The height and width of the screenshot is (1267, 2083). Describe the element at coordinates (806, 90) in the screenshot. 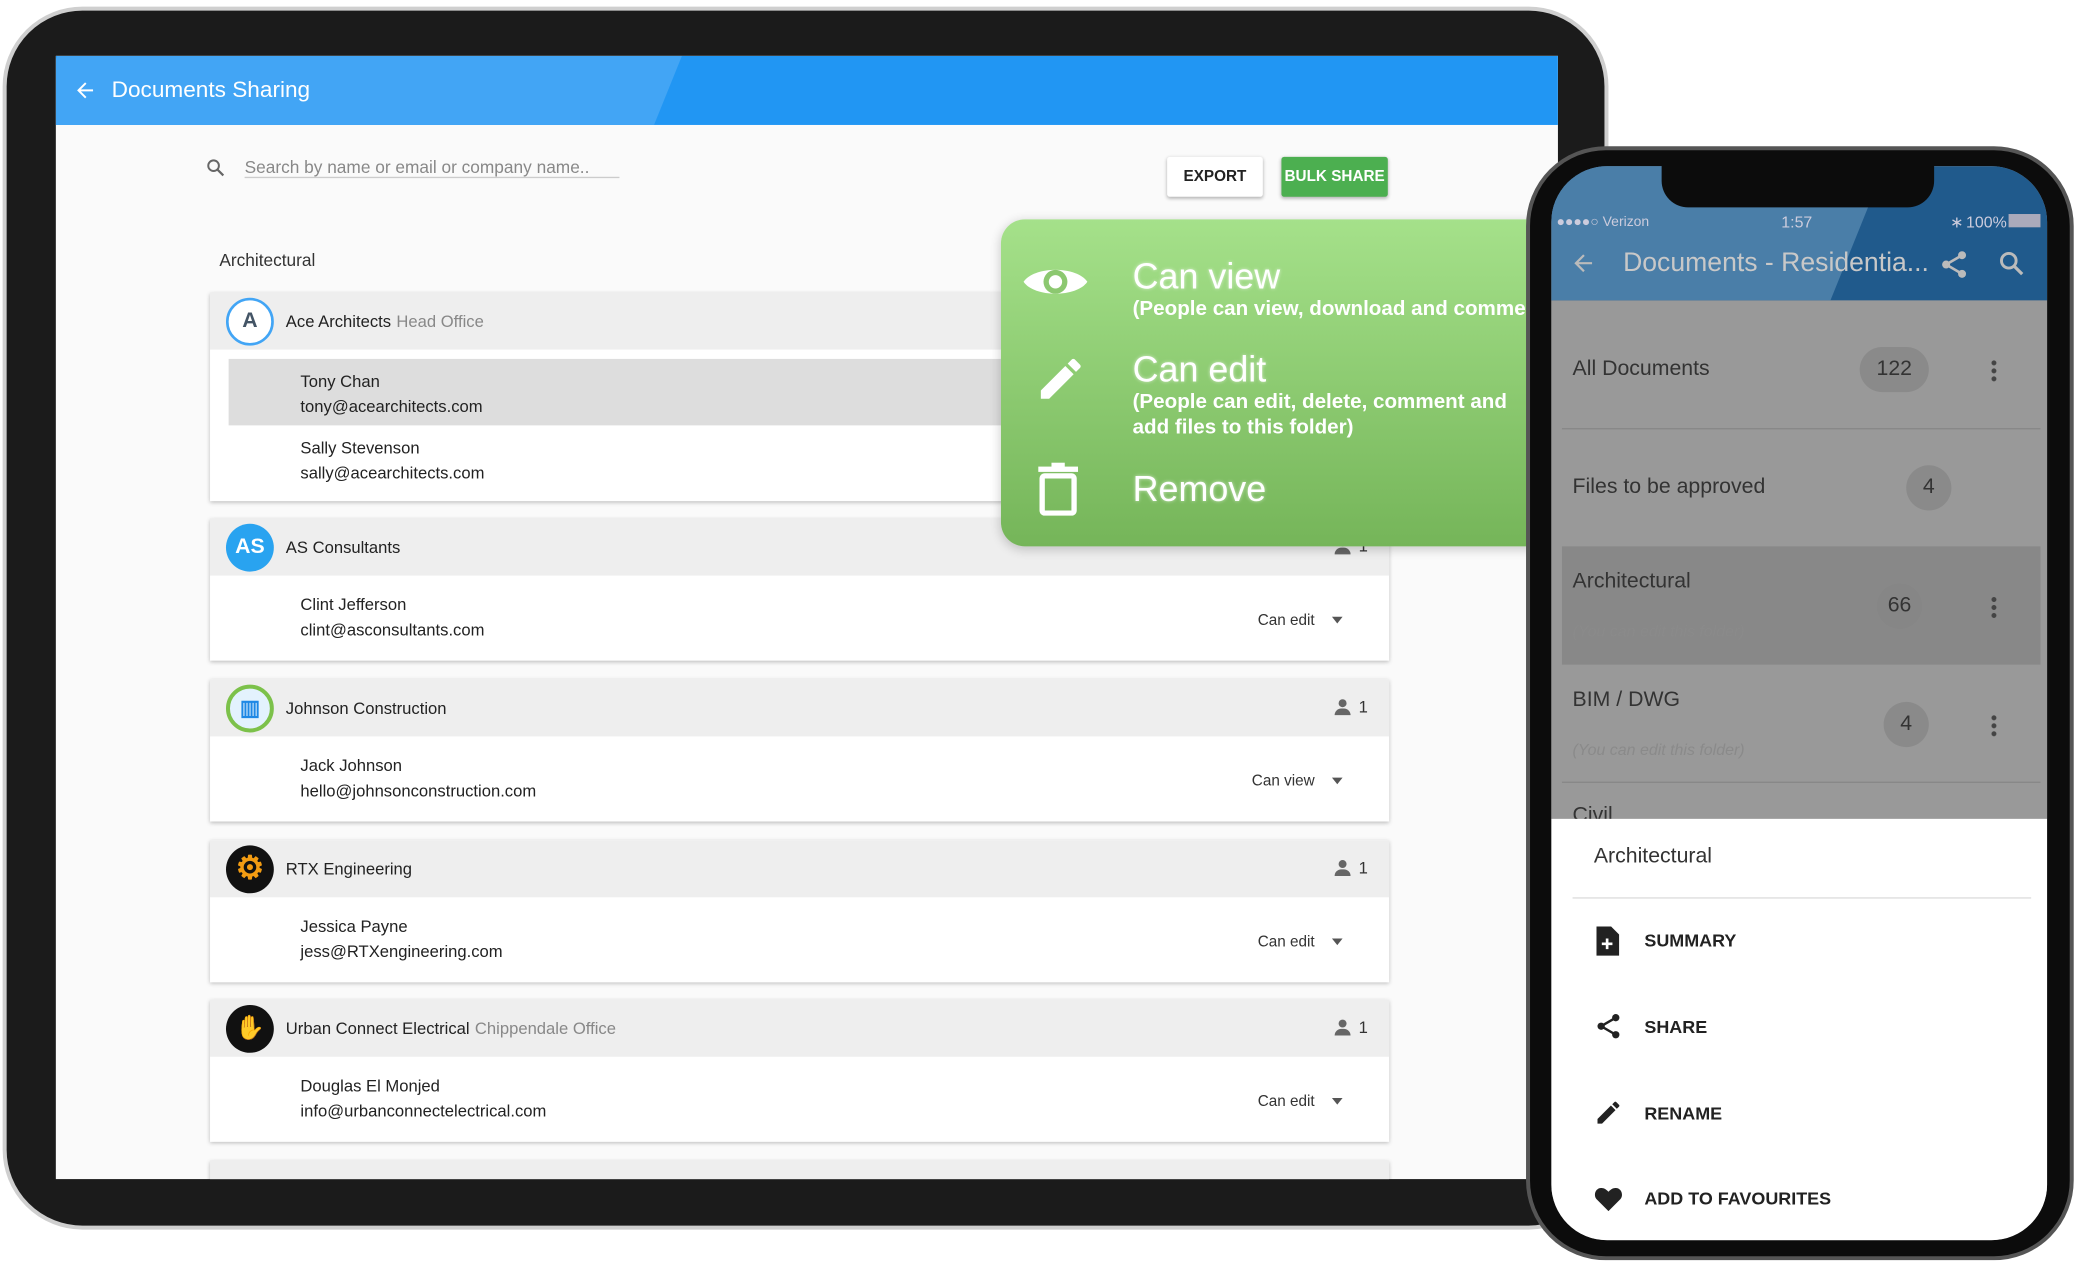

I see `app-header: Documents Sharing` at that location.